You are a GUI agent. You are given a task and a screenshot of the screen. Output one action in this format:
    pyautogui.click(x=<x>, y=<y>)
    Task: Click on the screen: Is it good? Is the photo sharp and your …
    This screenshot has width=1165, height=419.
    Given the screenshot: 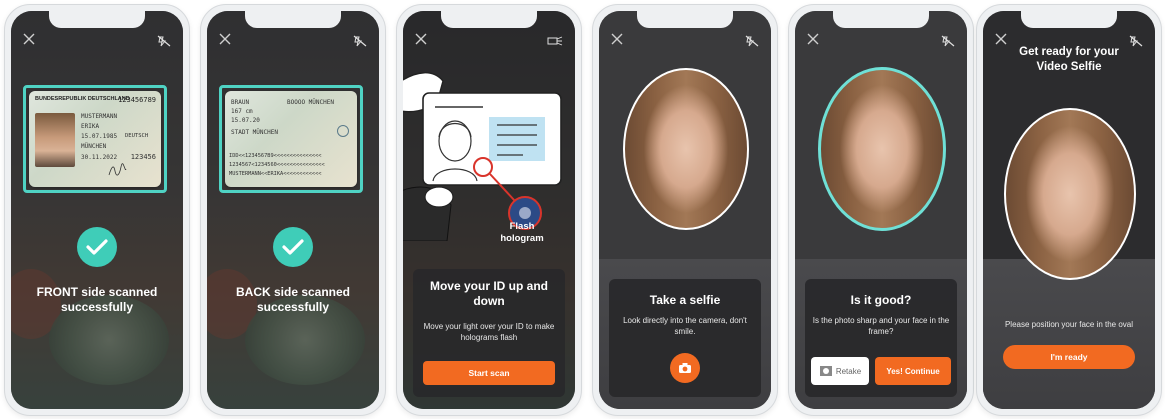 What is the action you would take?
    pyautogui.click(x=881, y=210)
    